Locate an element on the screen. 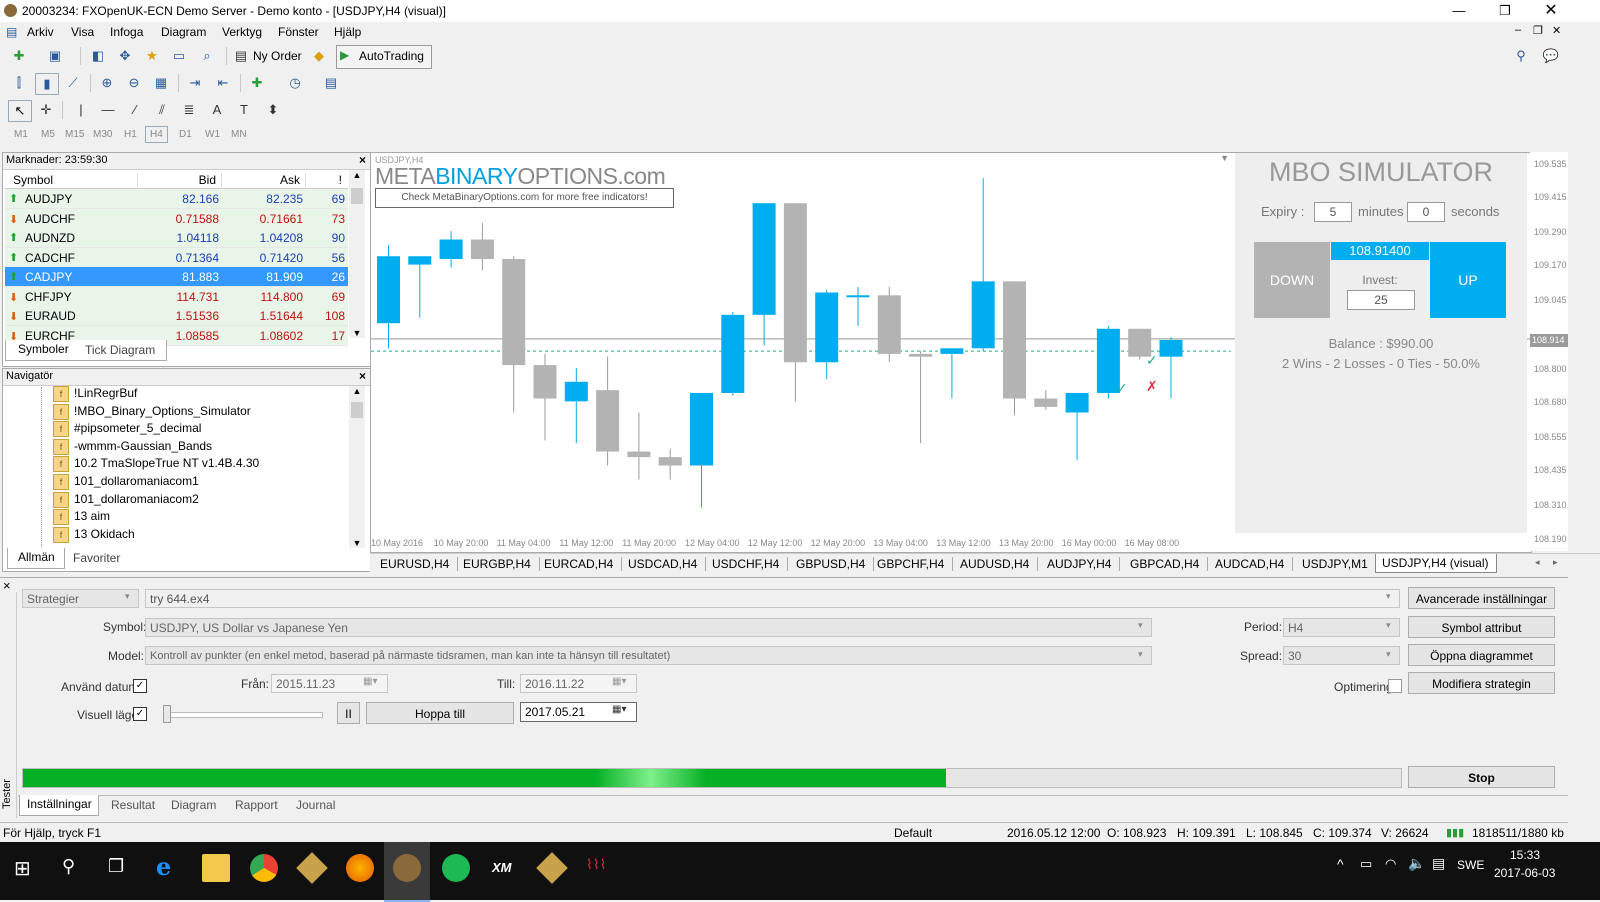 The height and width of the screenshot is (902, 1600). expiry-minutes-input: 5 is located at coordinates (1333, 212).